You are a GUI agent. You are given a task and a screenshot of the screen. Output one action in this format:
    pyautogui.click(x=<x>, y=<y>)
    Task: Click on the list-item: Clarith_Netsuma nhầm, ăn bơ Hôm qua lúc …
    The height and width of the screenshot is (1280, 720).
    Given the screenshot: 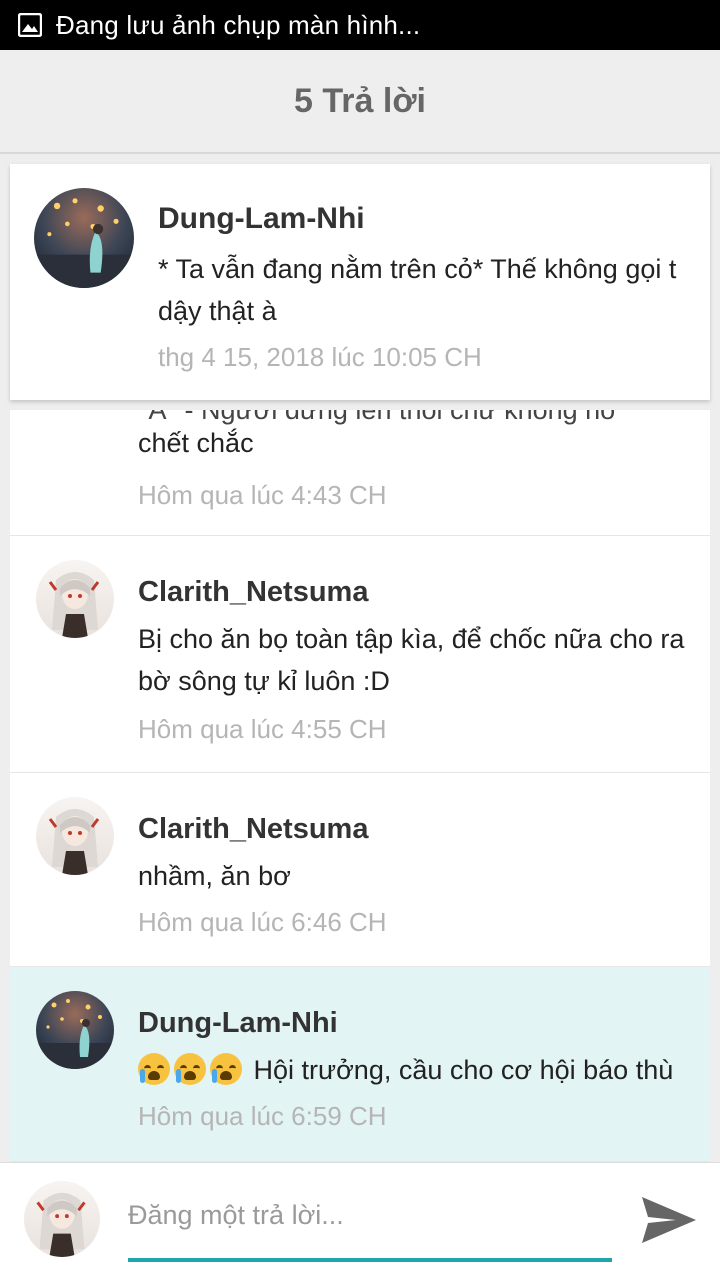 What is the action you would take?
    pyautogui.click(x=360, y=870)
    